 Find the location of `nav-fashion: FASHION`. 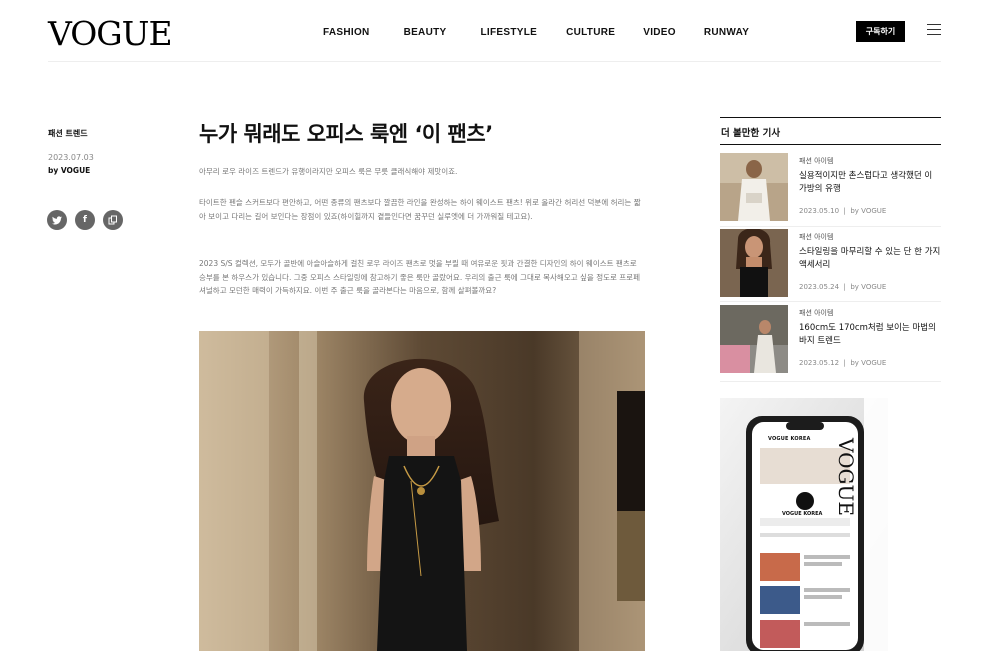

nav-fashion: FASHION is located at coordinates (346, 32).